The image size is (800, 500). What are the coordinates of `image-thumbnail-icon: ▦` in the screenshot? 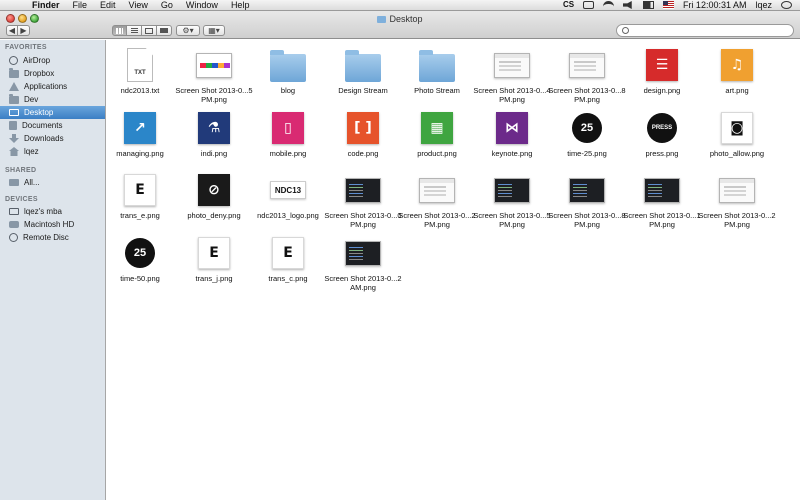 It's located at (437, 128).